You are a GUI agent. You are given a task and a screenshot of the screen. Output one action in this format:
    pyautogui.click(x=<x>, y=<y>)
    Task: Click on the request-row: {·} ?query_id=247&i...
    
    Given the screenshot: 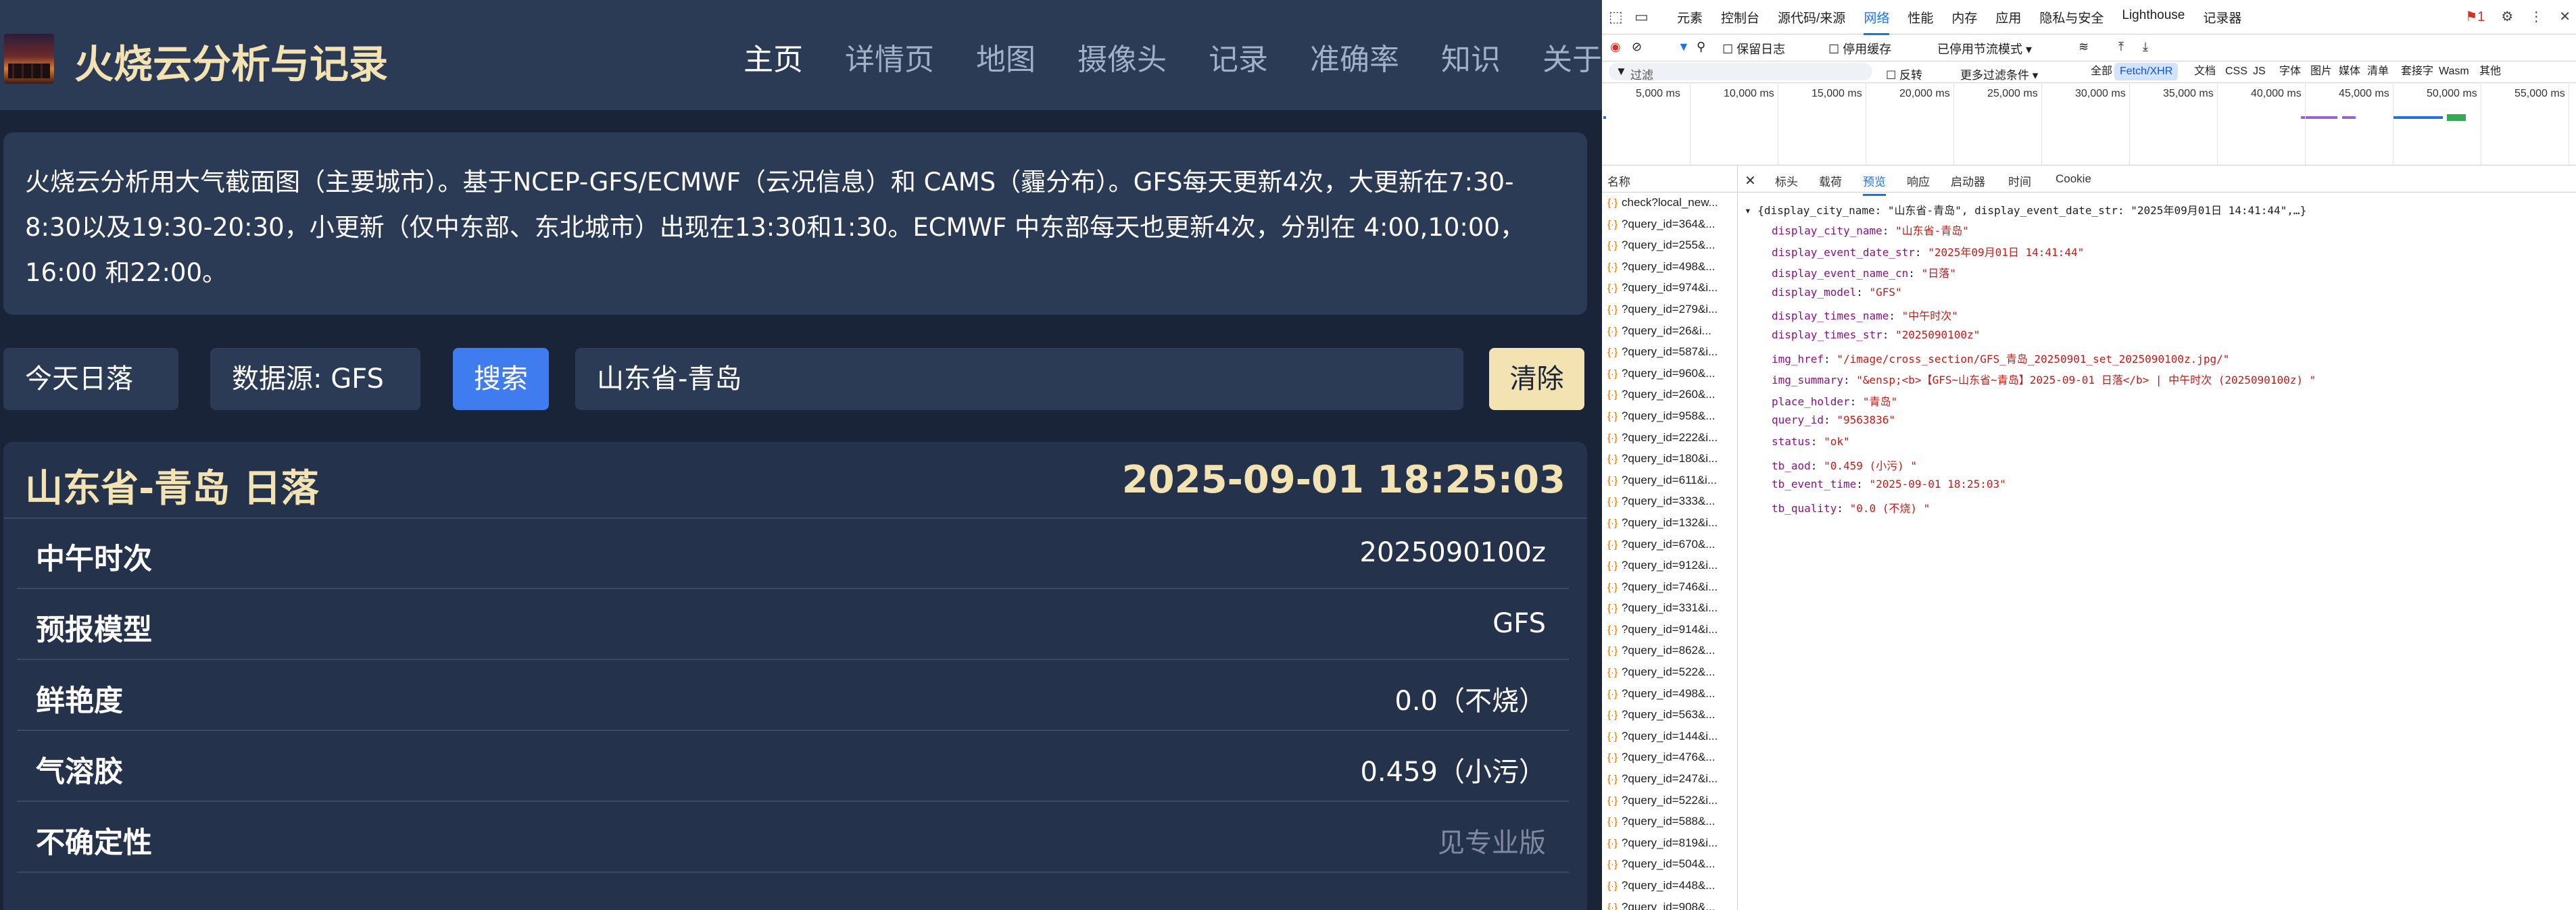 What is the action you would take?
    pyautogui.click(x=1670, y=779)
    